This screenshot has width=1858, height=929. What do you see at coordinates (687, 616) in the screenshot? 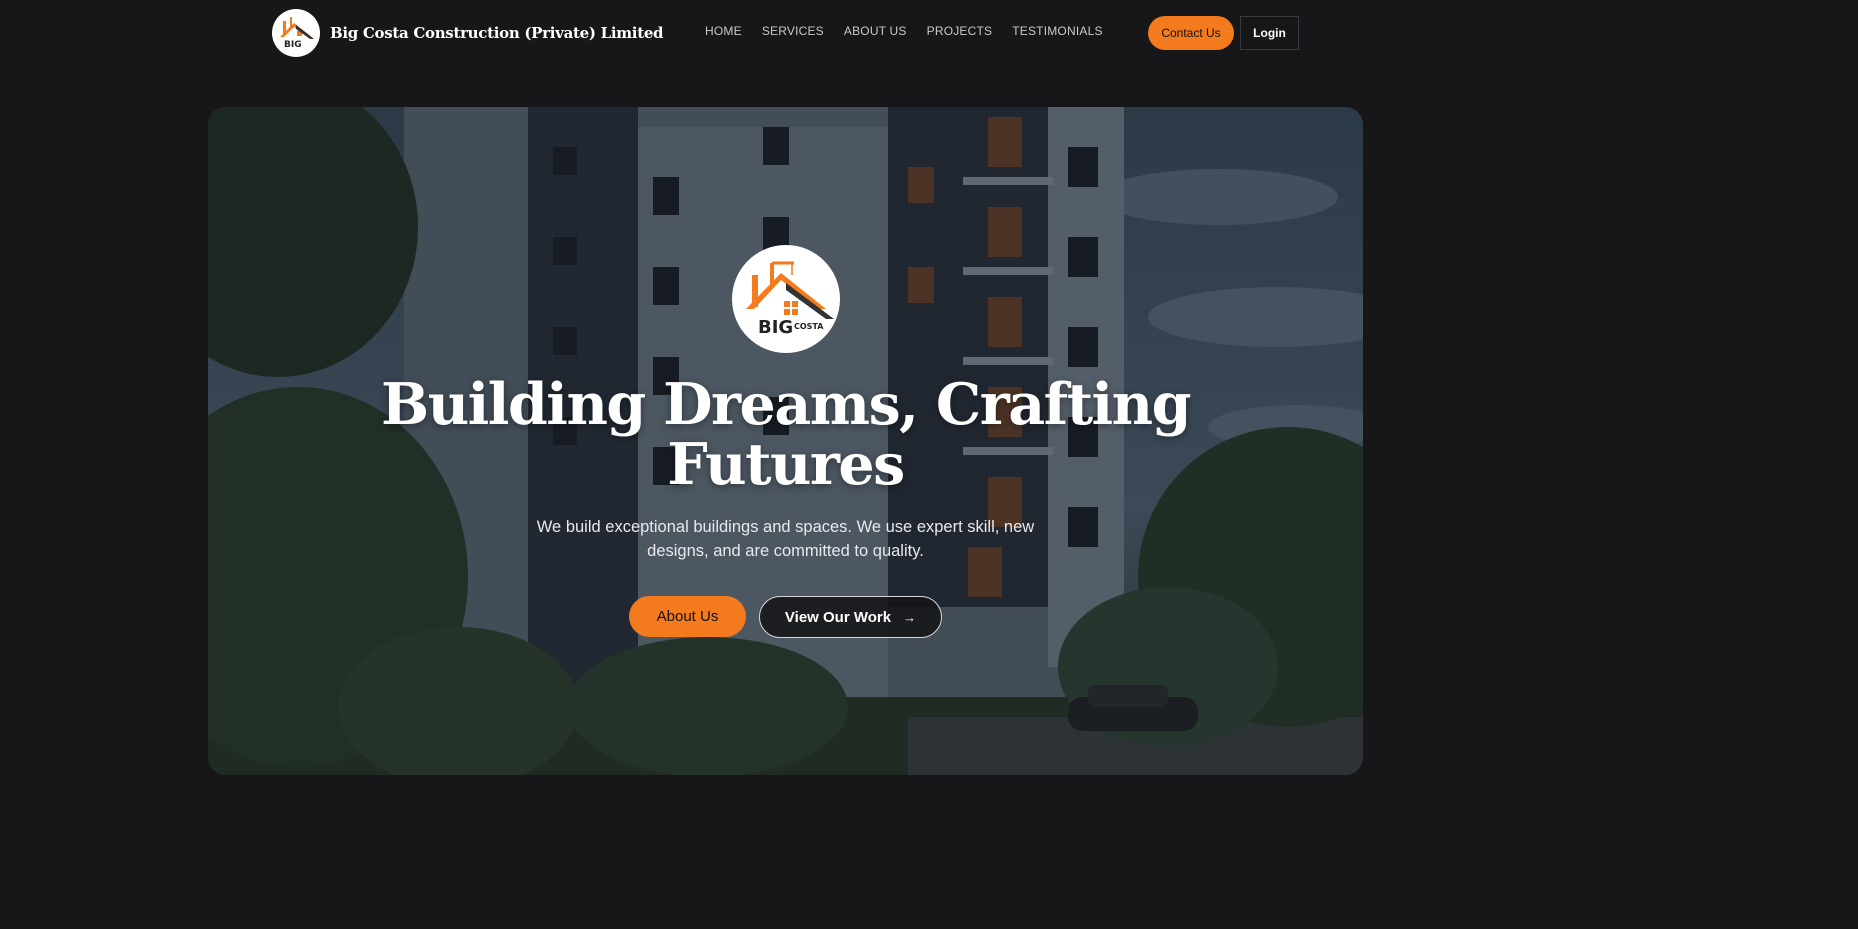
I see `about-us-button: About Us` at bounding box center [687, 616].